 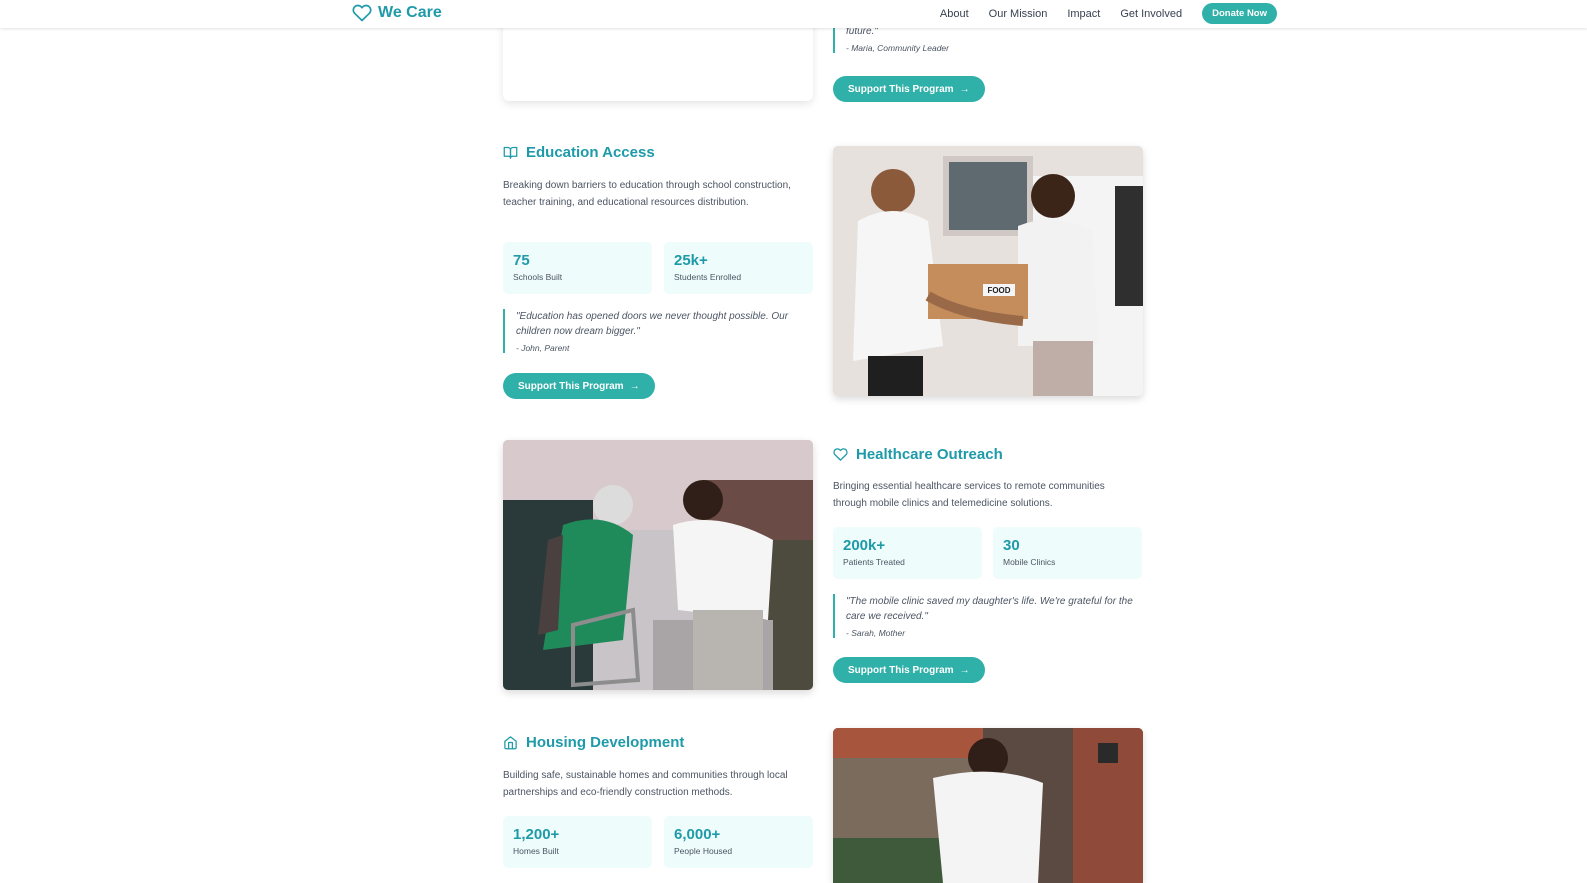 What do you see at coordinates (738, 842) in the screenshot?
I see `stat-card: 6,000+ People Housed` at bounding box center [738, 842].